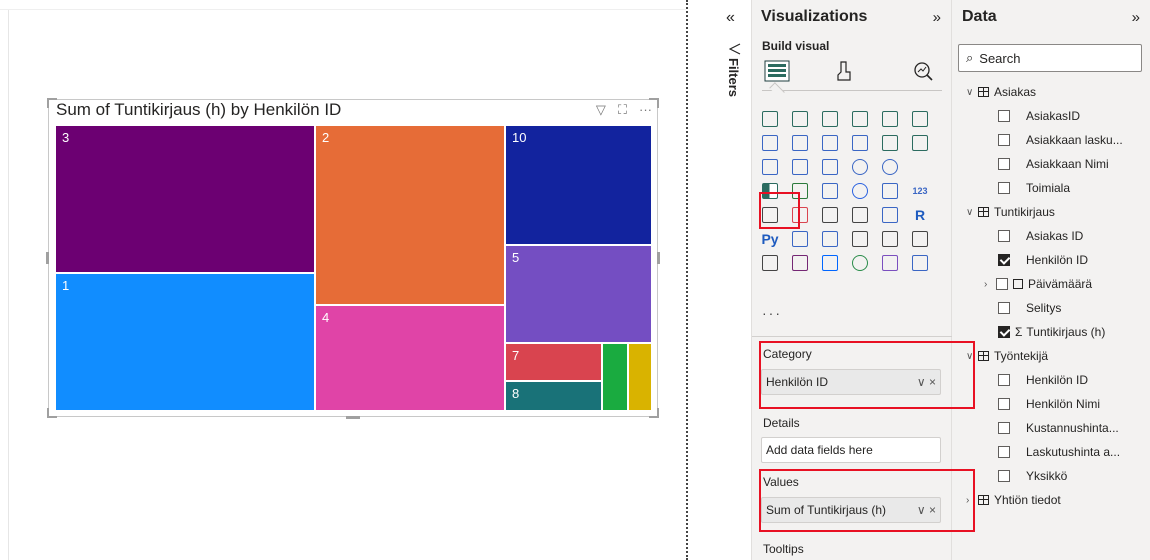  What do you see at coordinates (890, 239) in the screenshot?
I see `narrative-visual-icon` at bounding box center [890, 239].